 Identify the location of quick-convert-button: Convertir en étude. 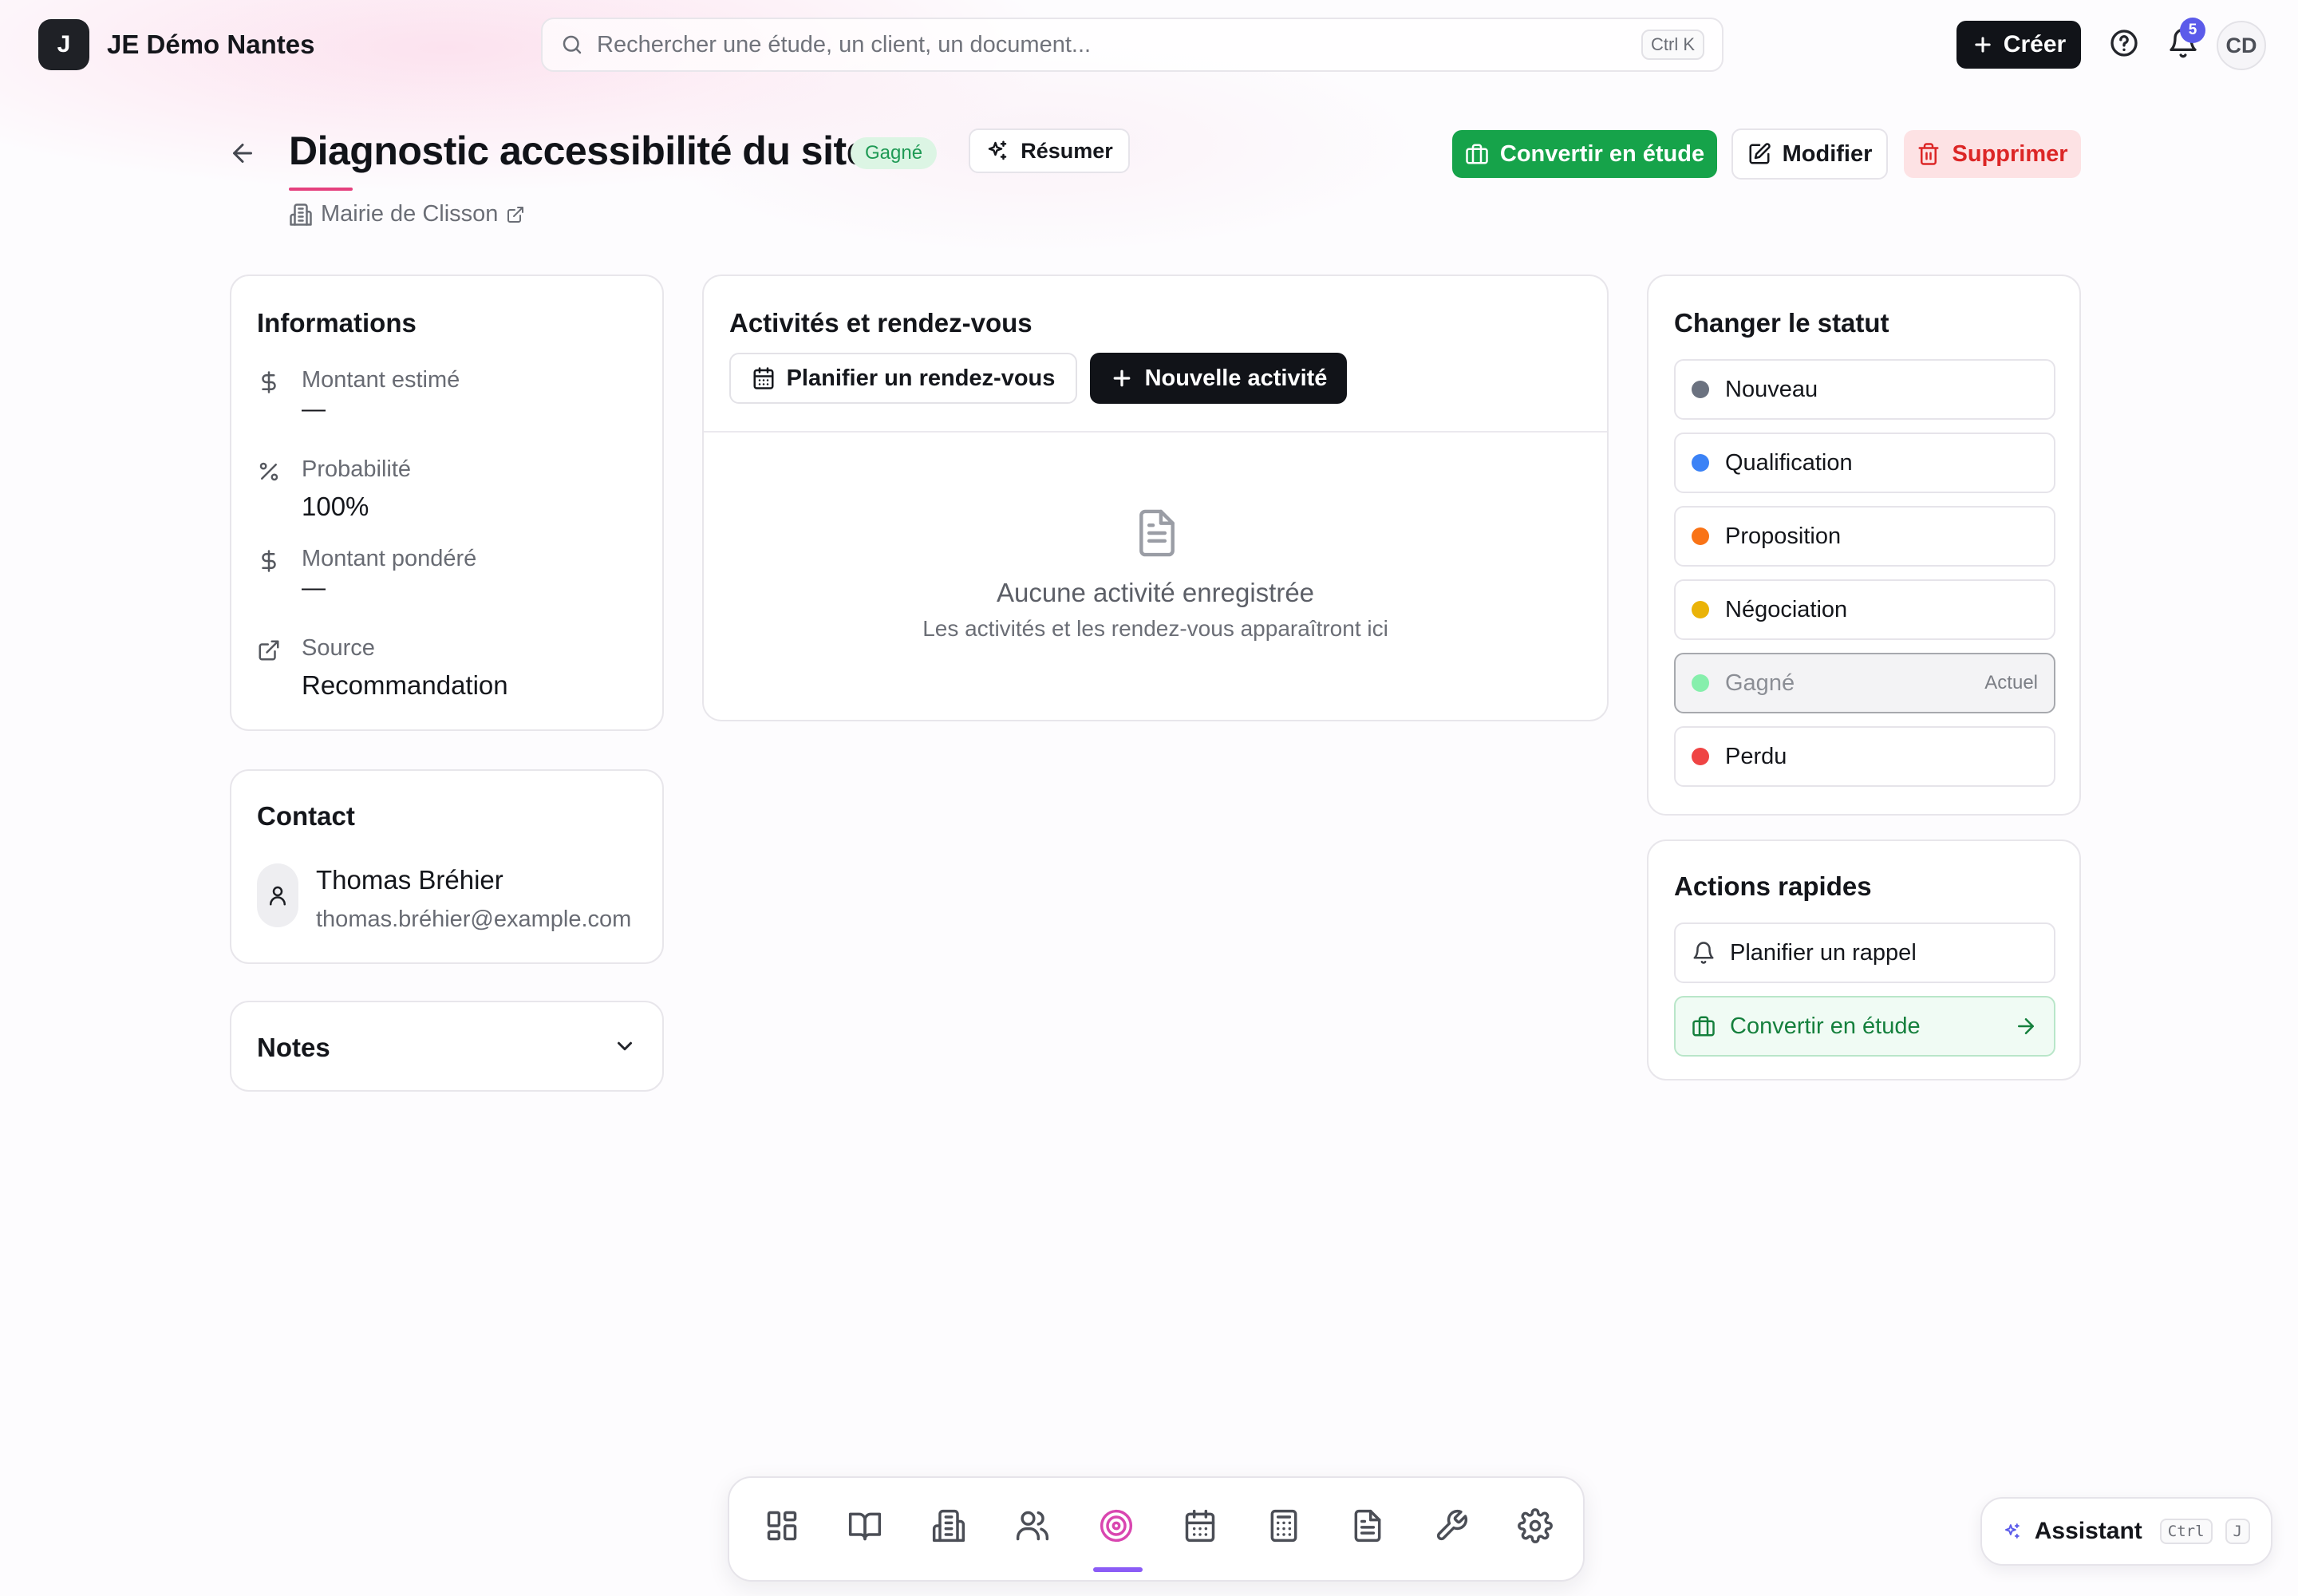
(1865, 1026).